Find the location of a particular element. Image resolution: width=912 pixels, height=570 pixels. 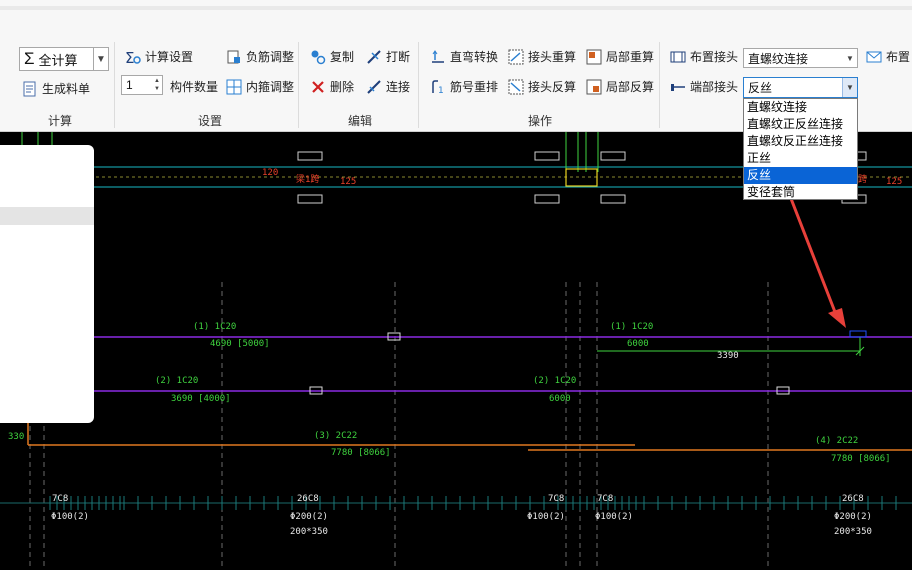

partial-recalc-label: 局部重算 is located at coordinates (630, 57).